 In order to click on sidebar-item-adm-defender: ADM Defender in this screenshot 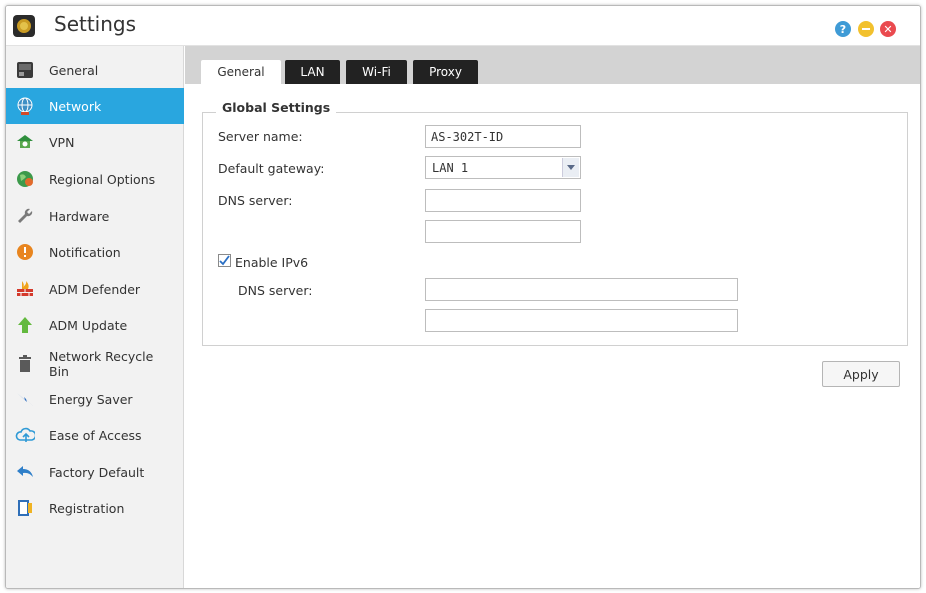, I will do `click(95, 289)`.